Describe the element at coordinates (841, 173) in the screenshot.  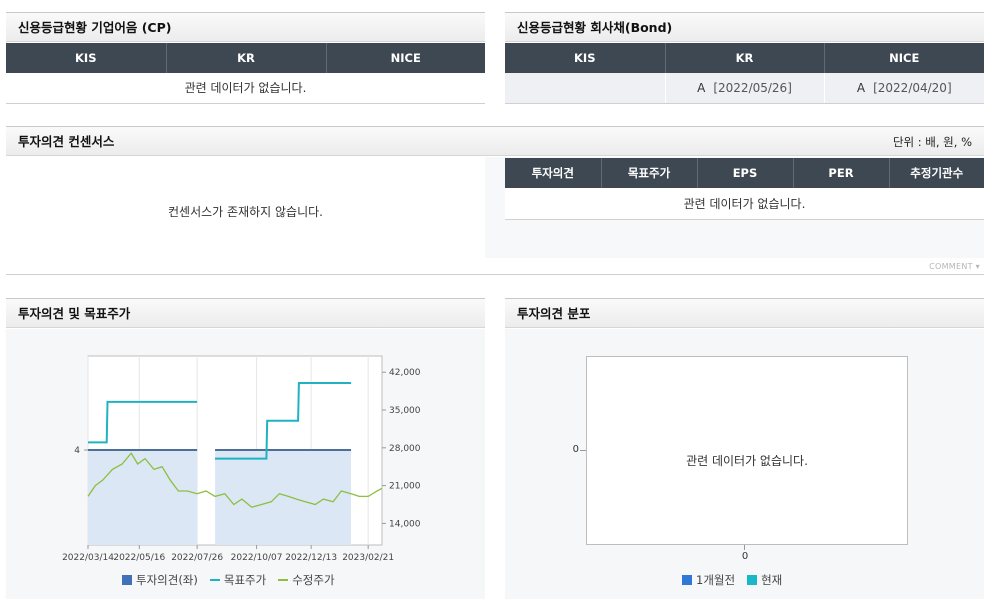
I see `col-per: PER` at that location.